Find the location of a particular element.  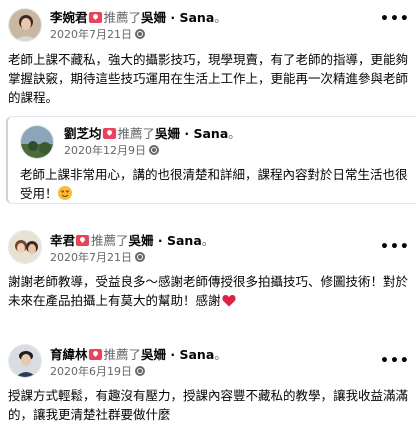

post-date: 2020年6月19日 is located at coordinates (91, 371).